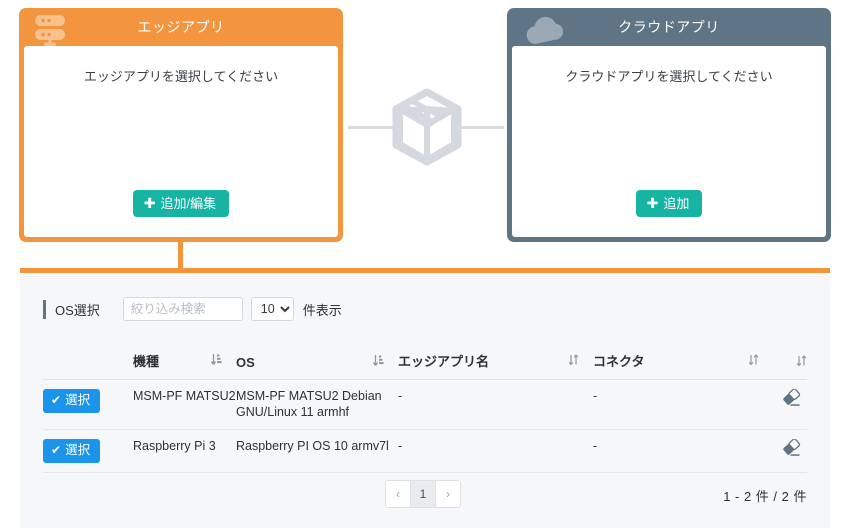 The image size is (850, 528). I want to click on page-size-select: 10, so click(272, 309).